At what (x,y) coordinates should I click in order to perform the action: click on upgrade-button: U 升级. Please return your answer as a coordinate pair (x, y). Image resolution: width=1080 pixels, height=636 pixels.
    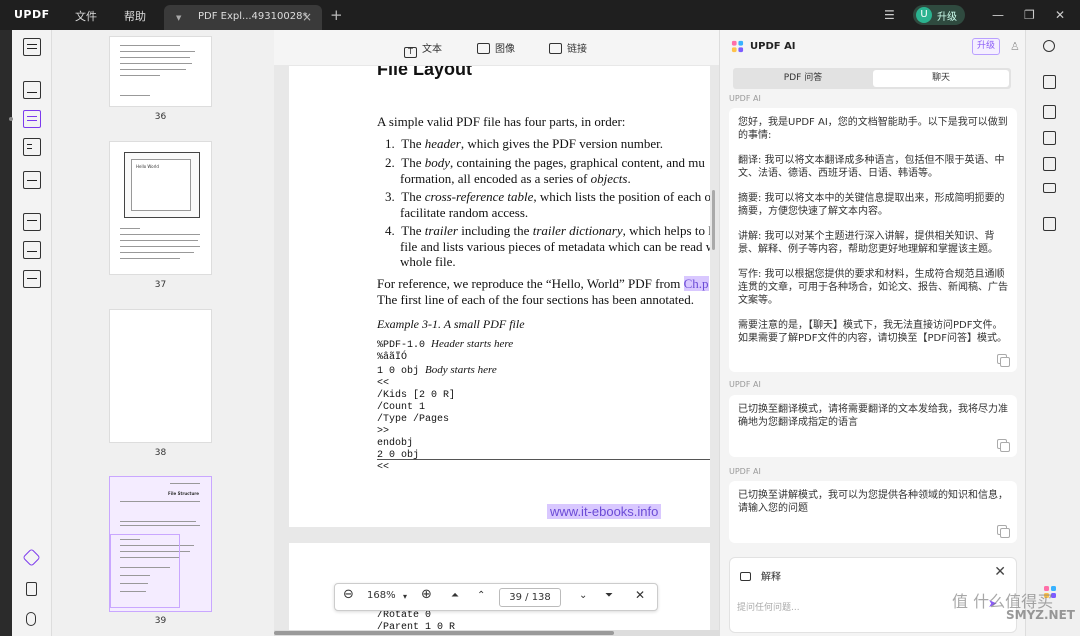
    Looking at the image, I should click on (939, 15).